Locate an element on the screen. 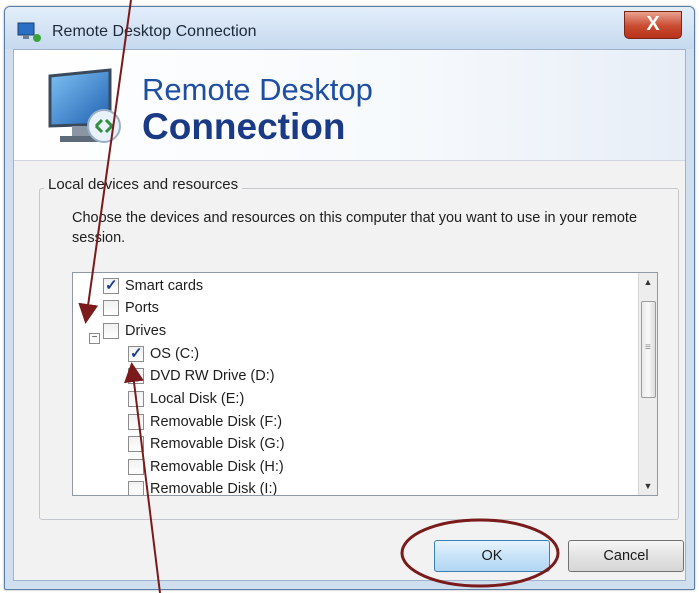 Image resolution: width=699 pixels, height=593 pixels. tree-item-label: Removable Disk (I:) is located at coordinates (214, 488).